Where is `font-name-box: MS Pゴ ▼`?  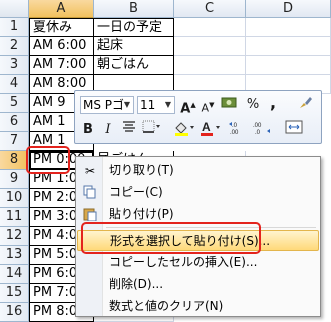 font-name-box: MS Pゴ ▼ is located at coordinates (107, 105).